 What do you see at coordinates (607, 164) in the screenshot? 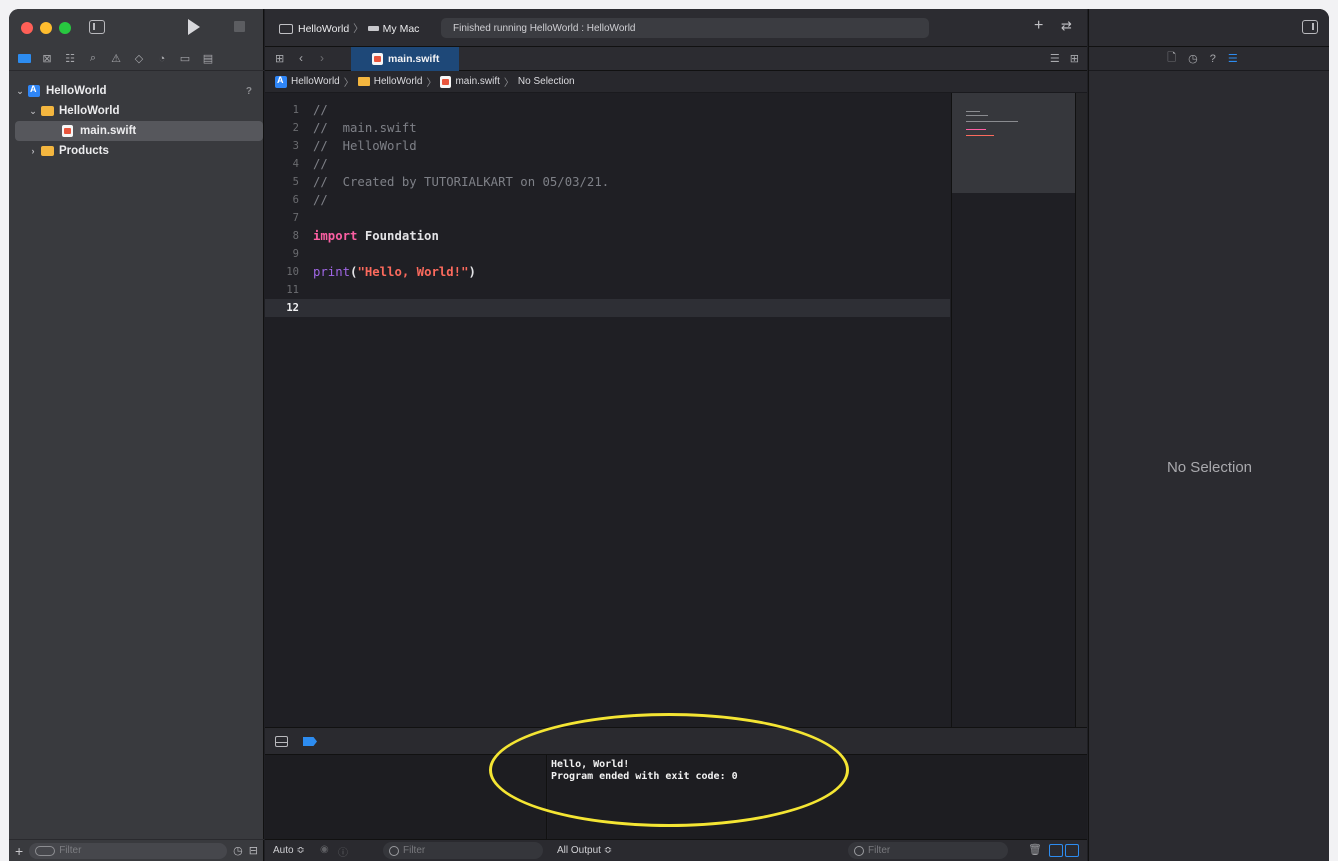
I see `code-line: 4 //` at bounding box center [607, 164].